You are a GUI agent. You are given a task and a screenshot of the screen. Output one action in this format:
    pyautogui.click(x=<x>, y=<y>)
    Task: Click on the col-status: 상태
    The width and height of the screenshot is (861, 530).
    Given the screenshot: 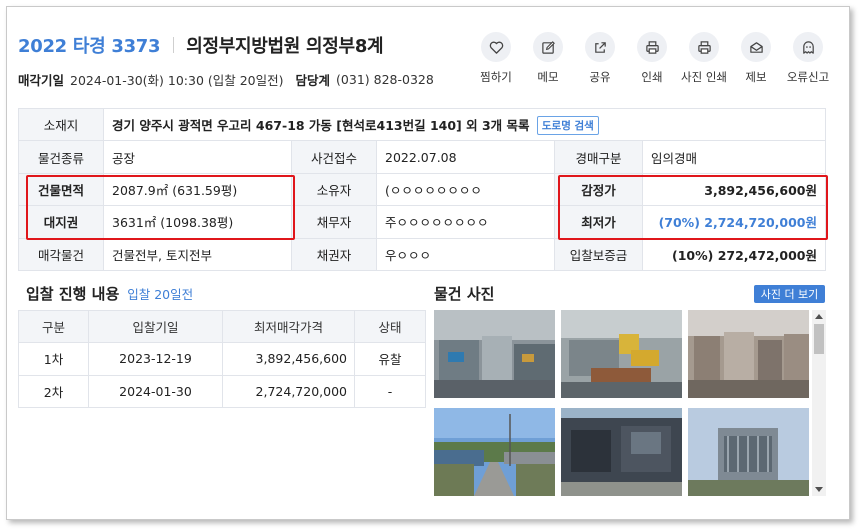 What is the action you would take?
    pyautogui.click(x=390, y=326)
    